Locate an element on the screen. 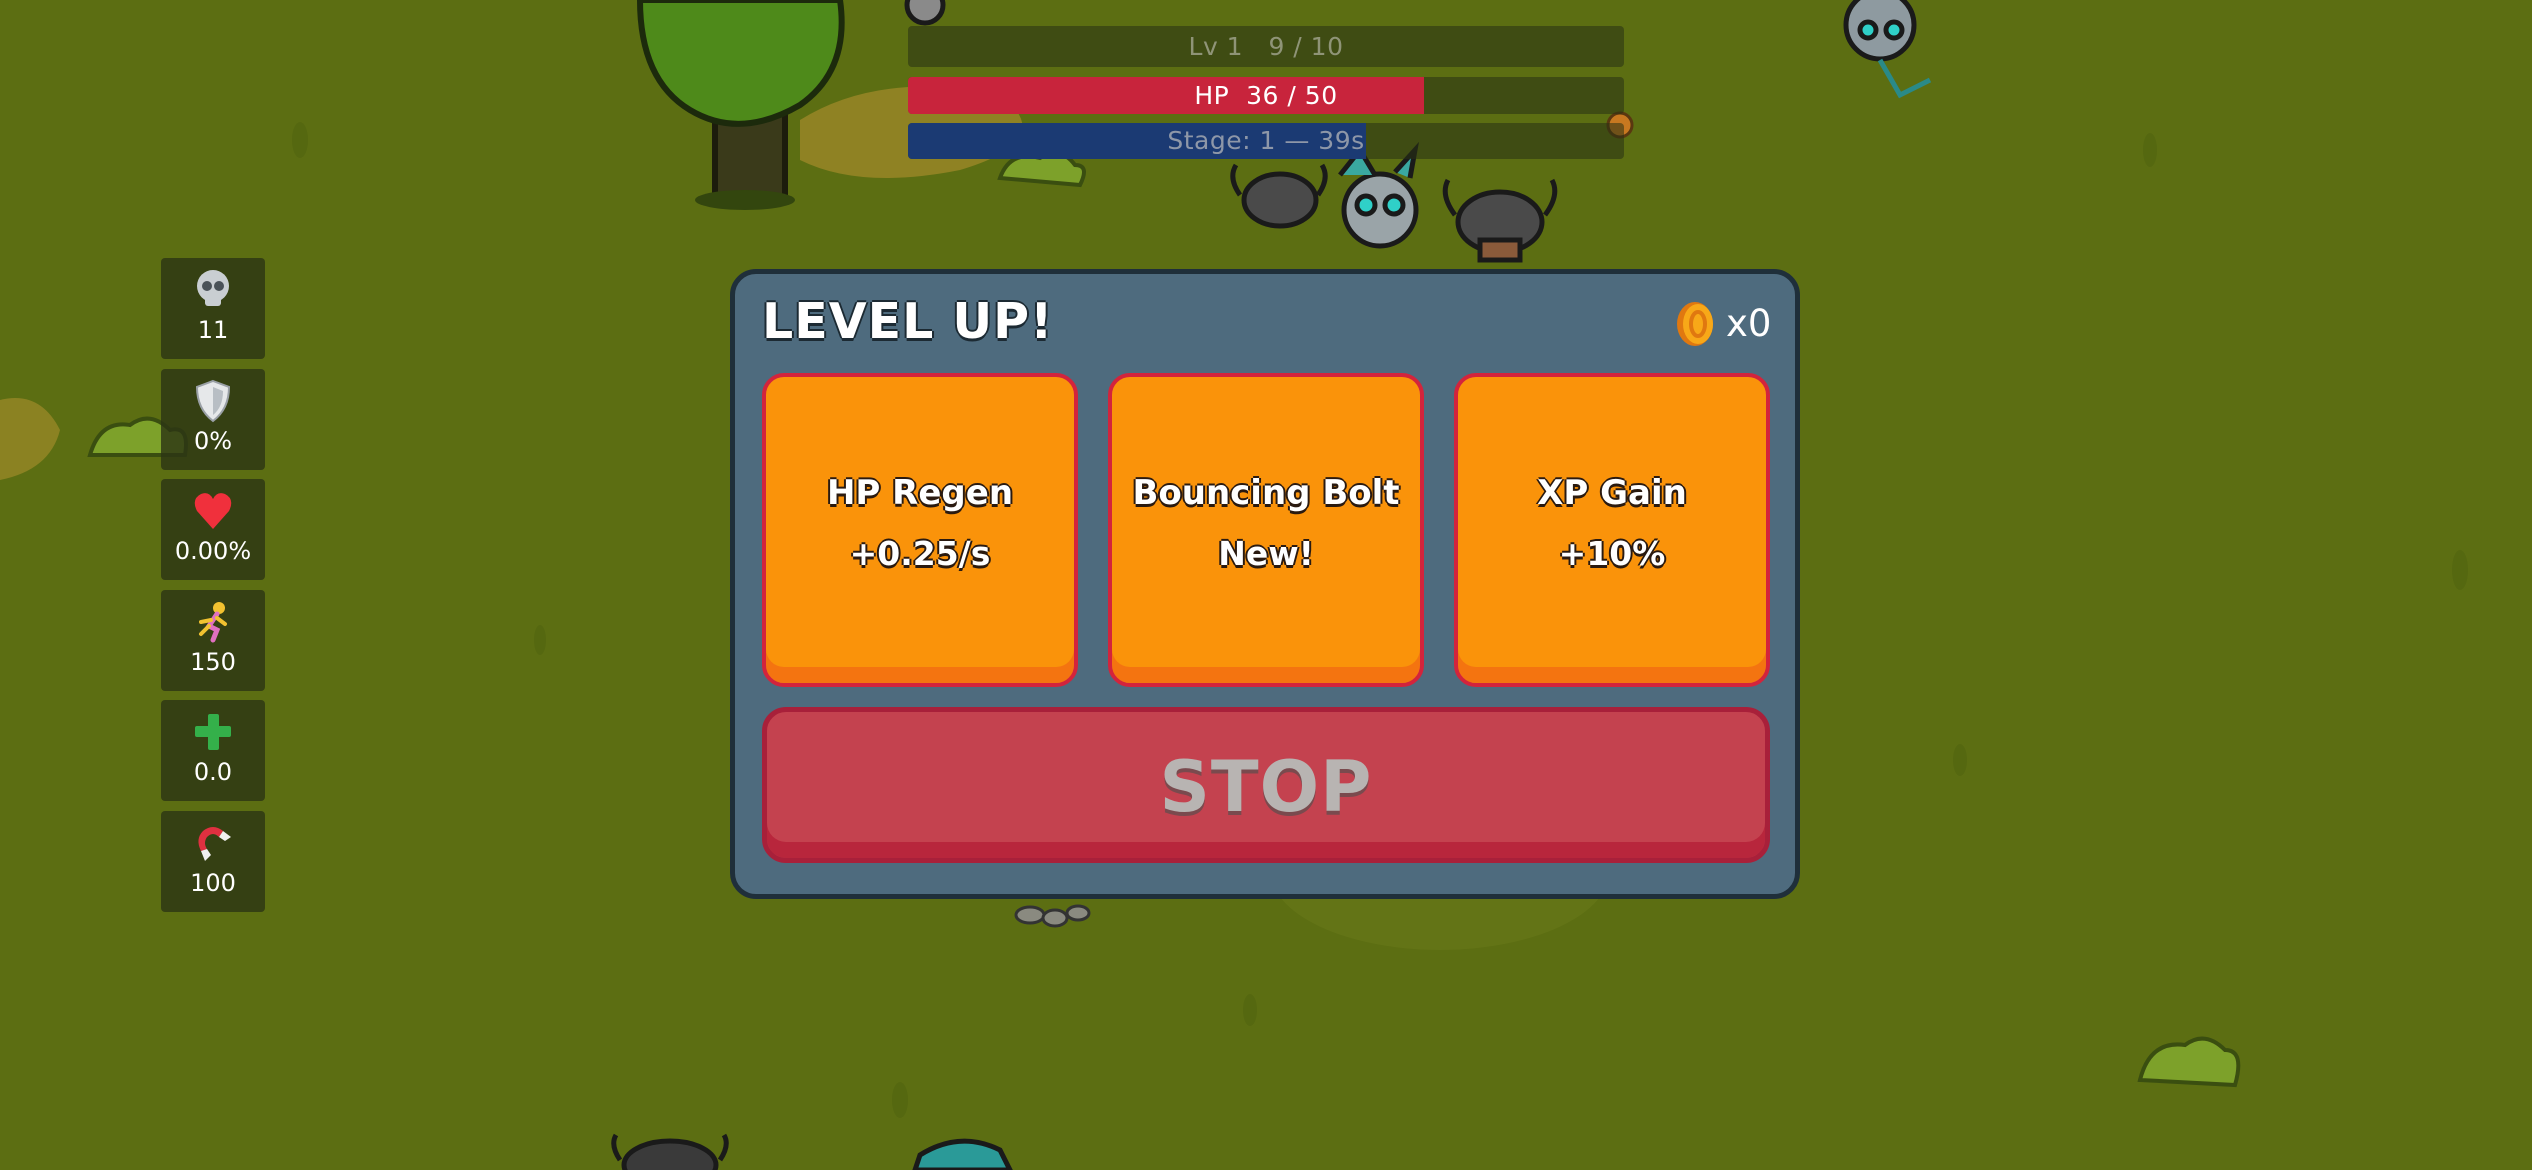  upgrade-card-xp-gain: XP Gain +10% is located at coordinates (1612, 530).